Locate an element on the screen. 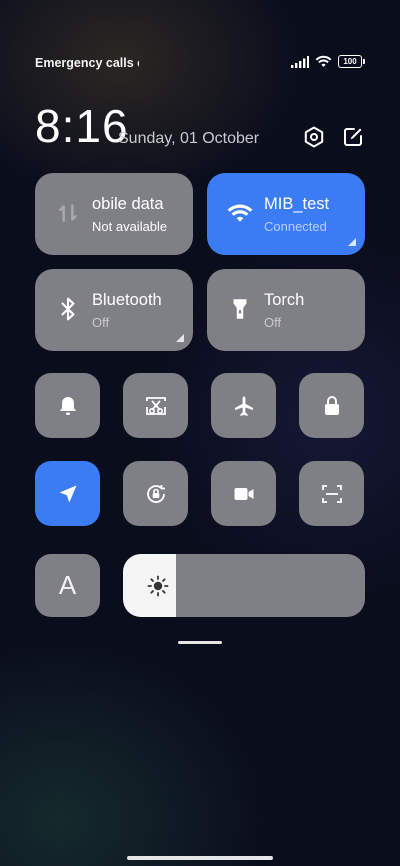  airplane-icon is located at coordinates (243, 406).